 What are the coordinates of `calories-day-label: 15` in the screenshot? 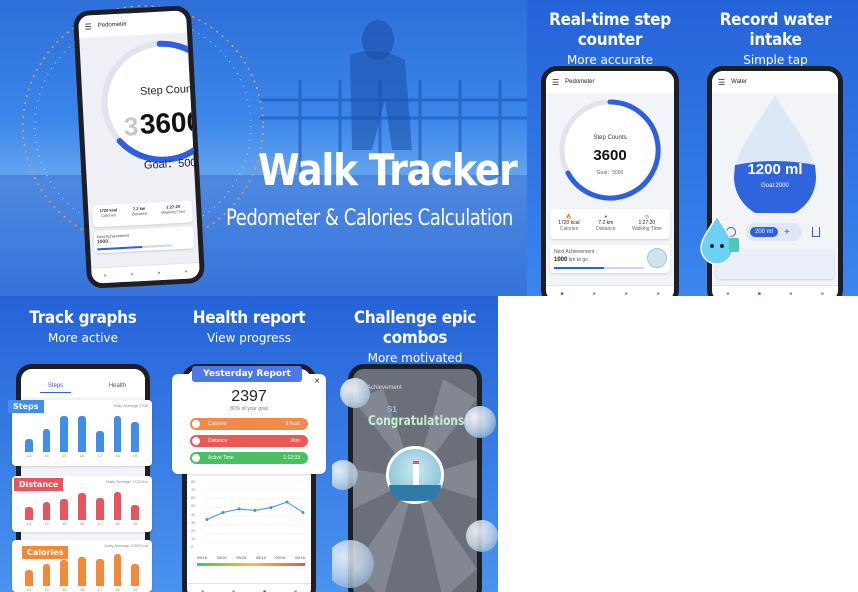 It's located at (64, 589).